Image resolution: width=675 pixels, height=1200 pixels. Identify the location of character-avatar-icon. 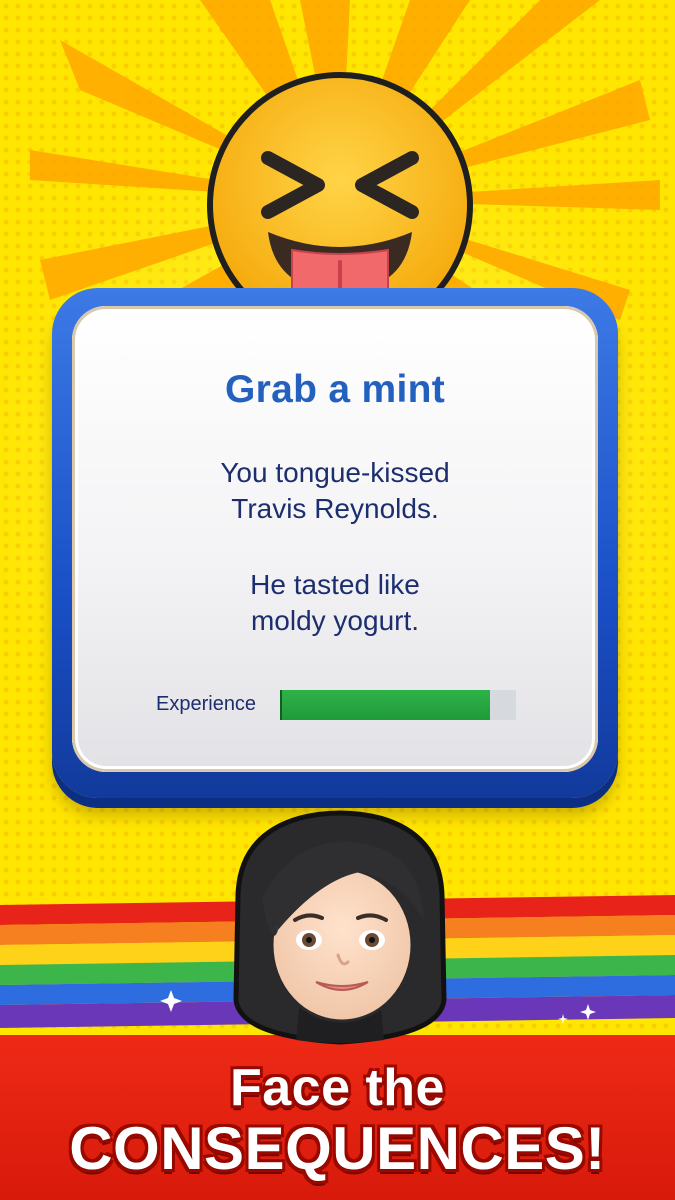
(340, 927).